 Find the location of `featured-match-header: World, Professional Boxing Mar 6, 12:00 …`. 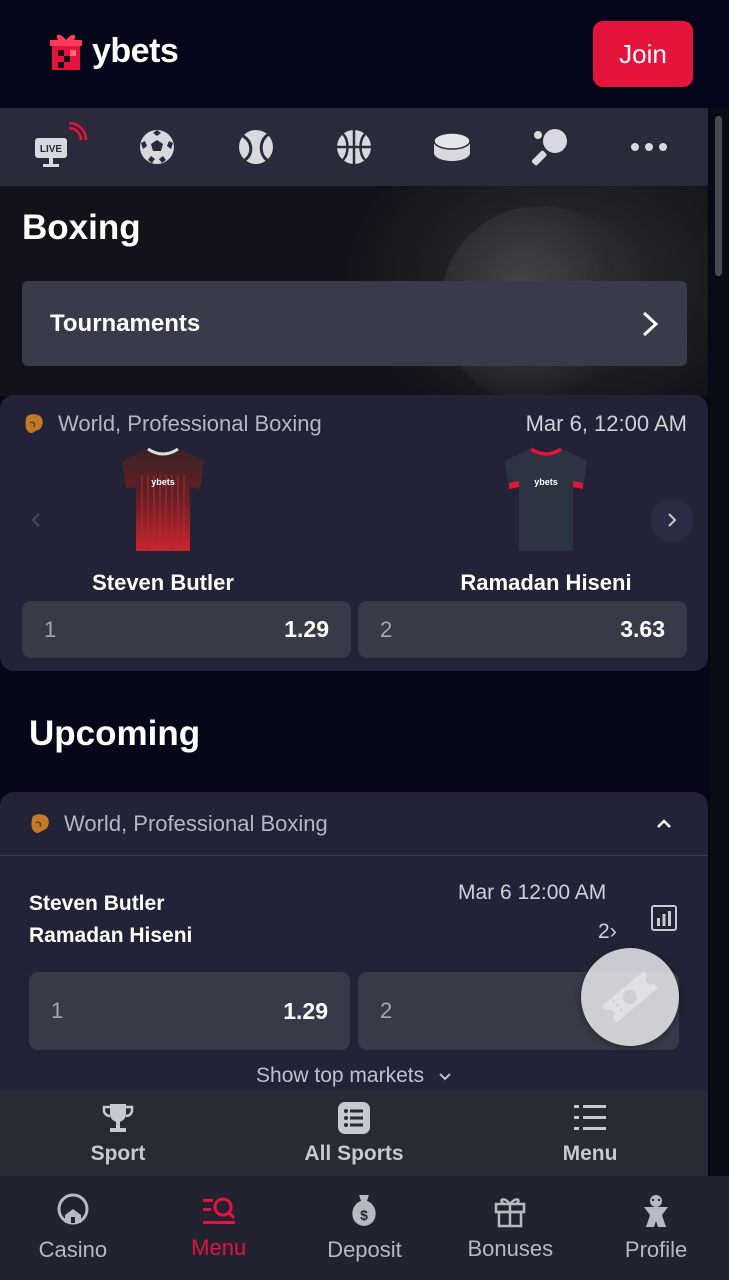

featured-match-header: World, Professional Boxing Mar 6, 12:00 … is located at coordinates (354, 424).